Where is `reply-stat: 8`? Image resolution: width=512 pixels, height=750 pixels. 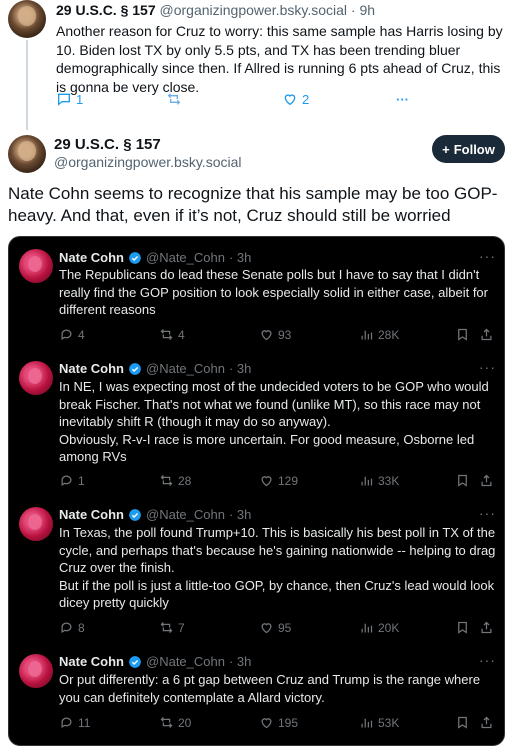 reply-stat: 8 is located at coordinates (72, 627).